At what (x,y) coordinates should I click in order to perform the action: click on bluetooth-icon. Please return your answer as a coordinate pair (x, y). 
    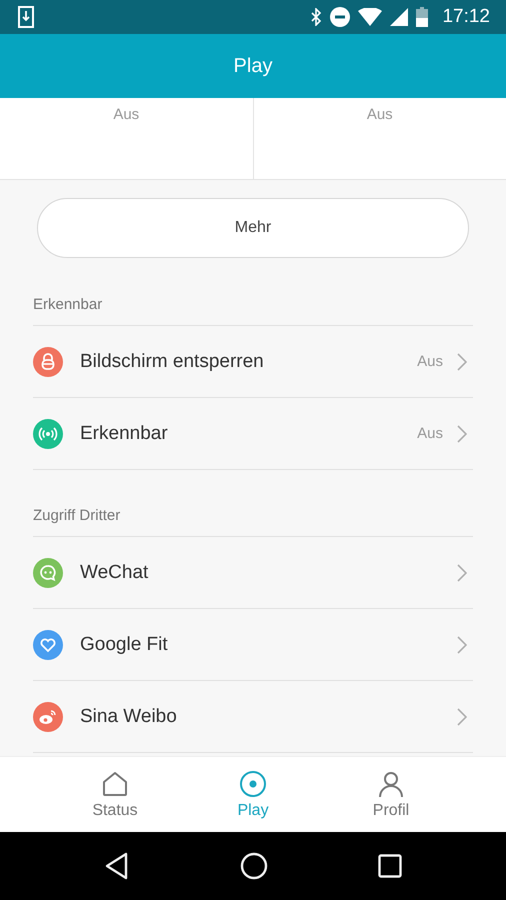
    Looking at the image, I should click on (316, 17).